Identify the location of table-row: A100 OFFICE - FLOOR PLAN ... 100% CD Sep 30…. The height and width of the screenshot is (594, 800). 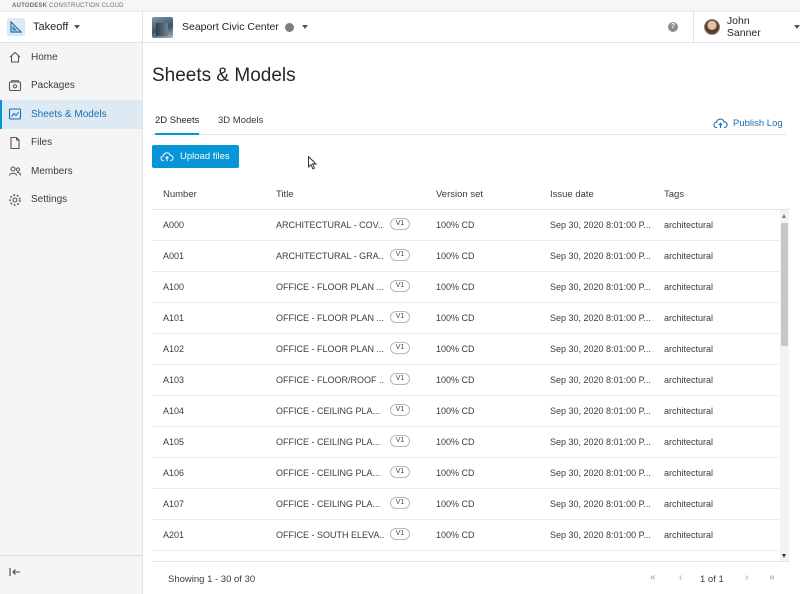
(466, 287).